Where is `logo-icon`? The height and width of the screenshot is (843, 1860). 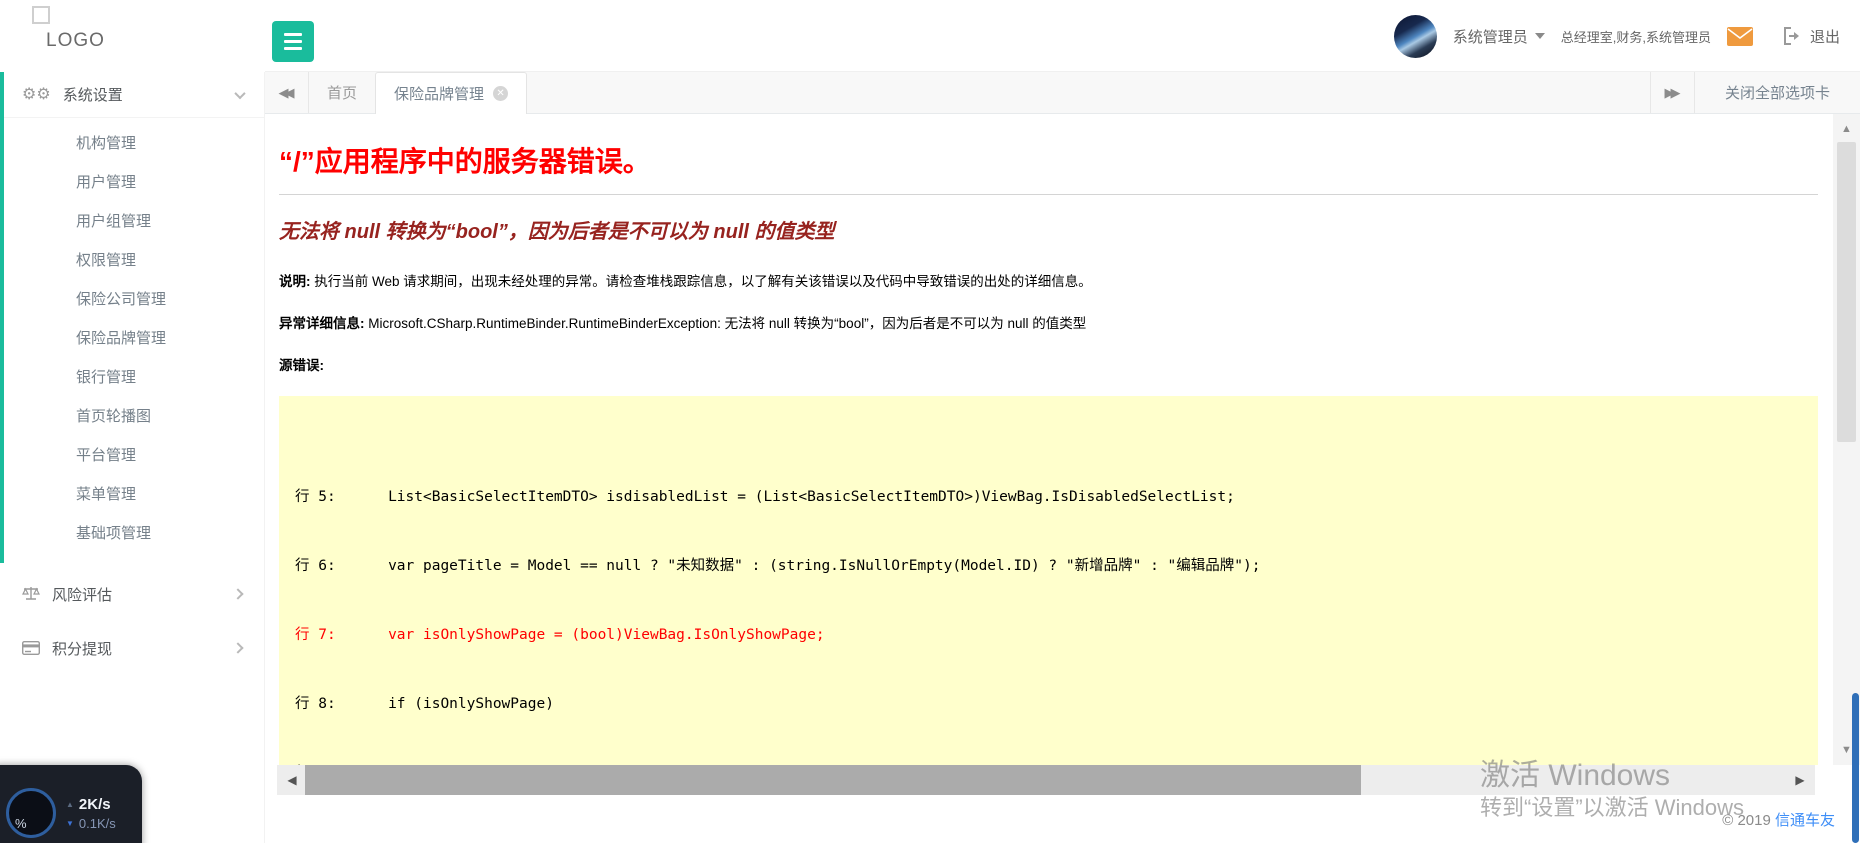 logo-icon is located at coordinates (41, 15).